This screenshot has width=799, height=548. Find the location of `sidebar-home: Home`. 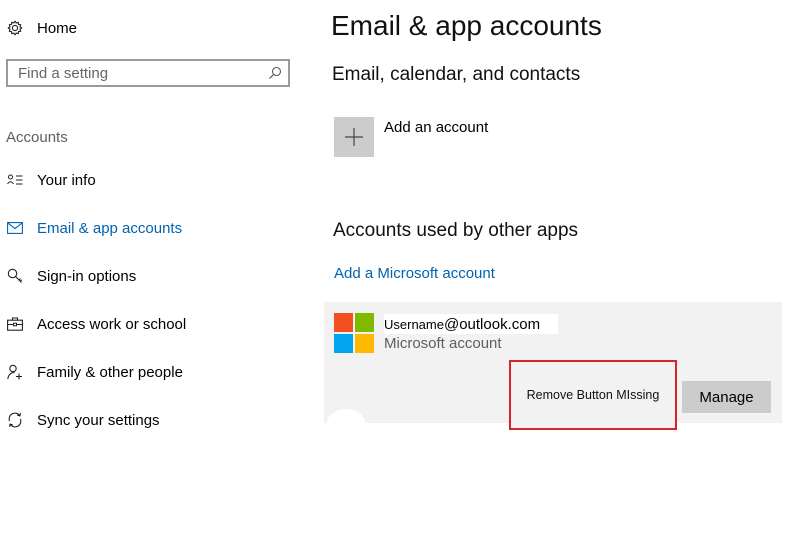

sidebar-home: Home is located at coordinates (41, 28).